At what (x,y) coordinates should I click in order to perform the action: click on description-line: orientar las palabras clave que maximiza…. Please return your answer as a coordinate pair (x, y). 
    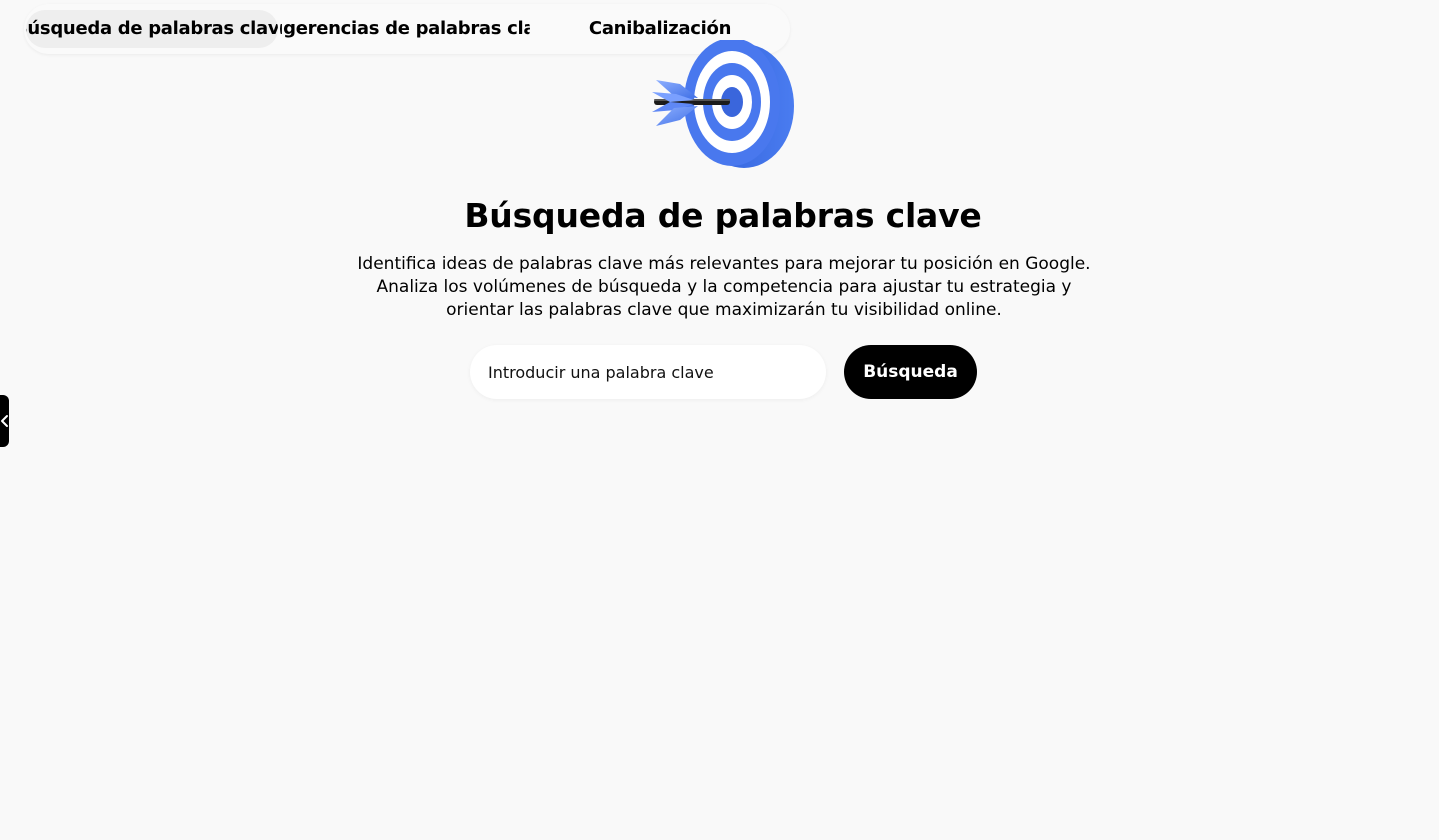
    Looking at the image, I should click on (724, 310).